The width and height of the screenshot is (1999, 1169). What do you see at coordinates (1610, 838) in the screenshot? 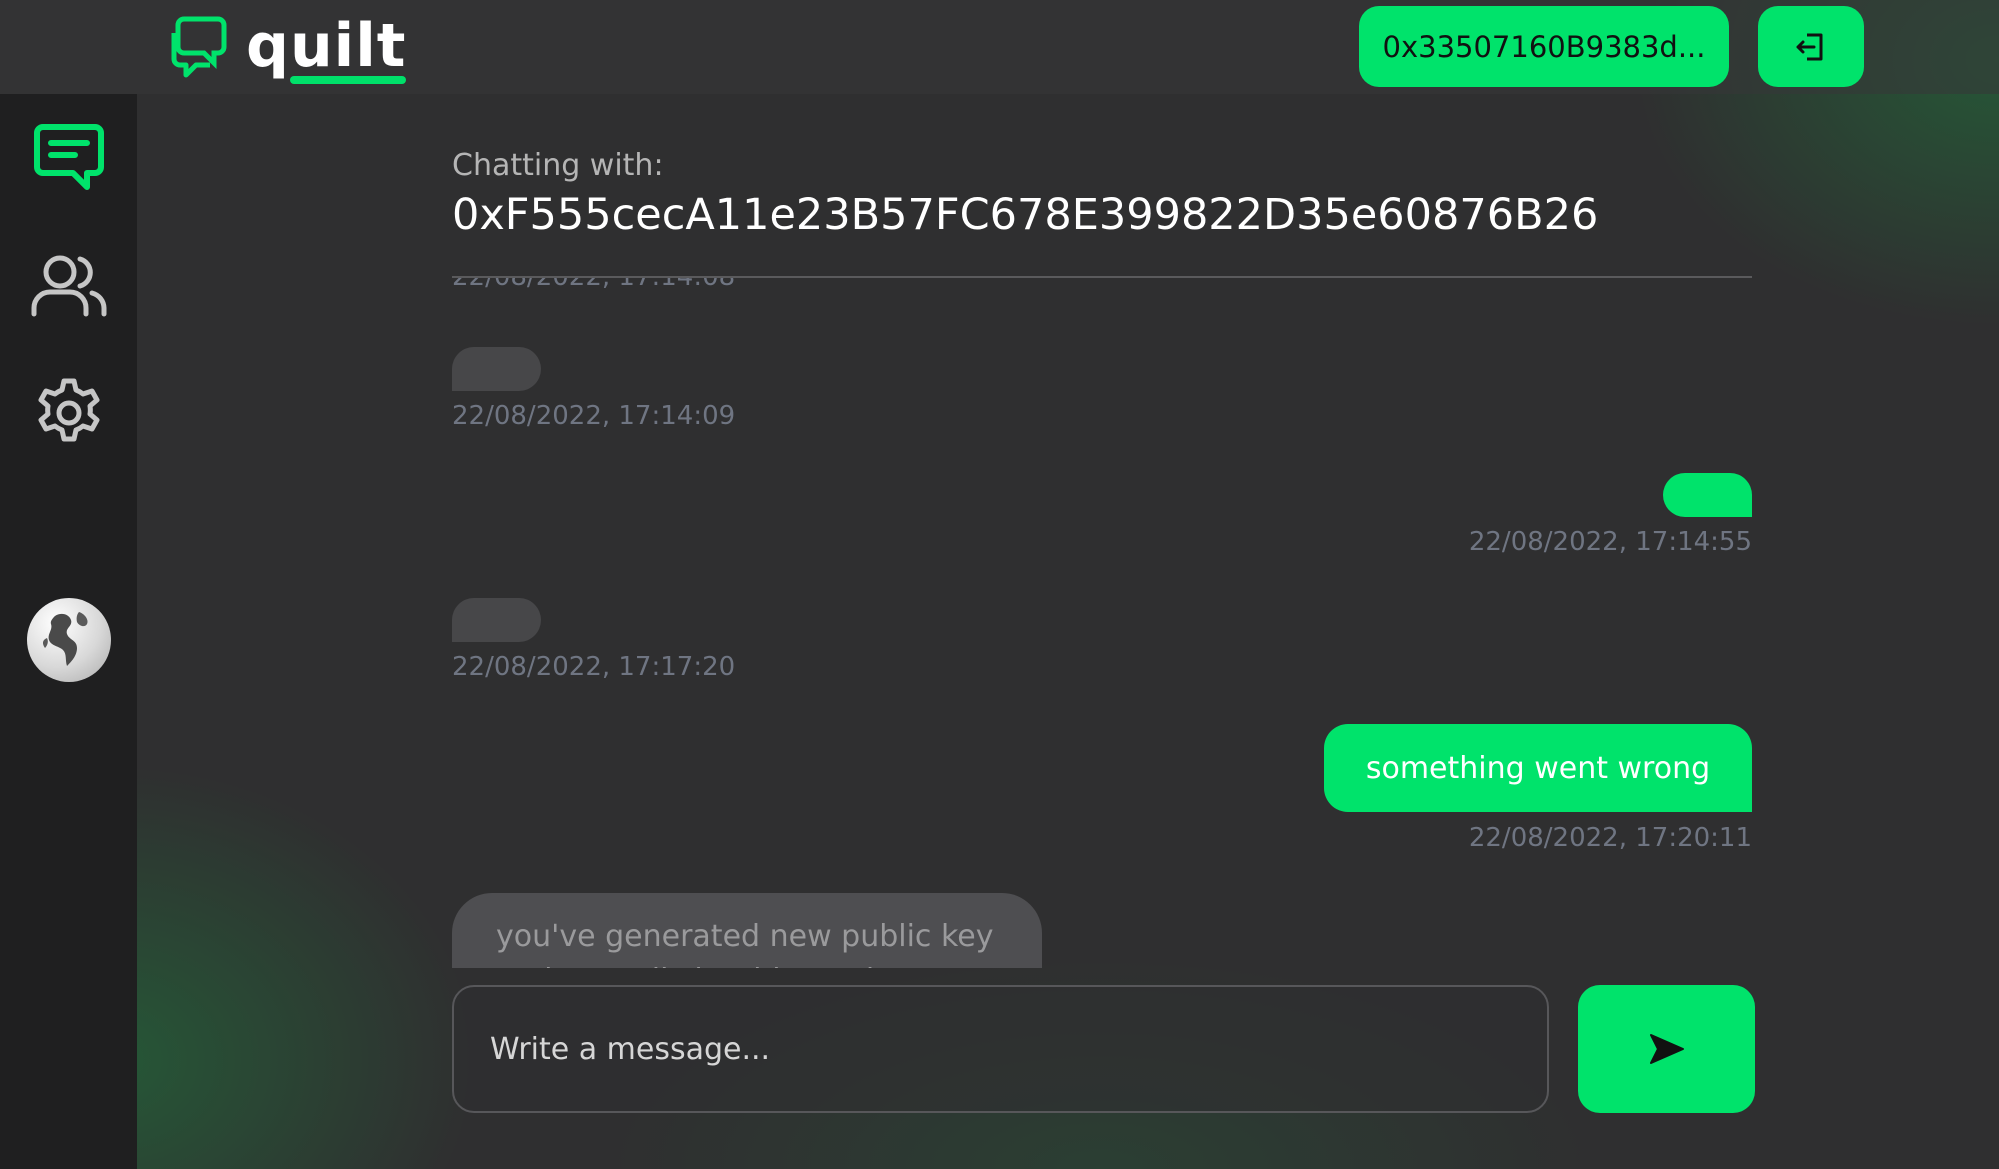
I see `message-timestamp: 22/08/2022, 17:20:11` at bounding box center [1610, 838].